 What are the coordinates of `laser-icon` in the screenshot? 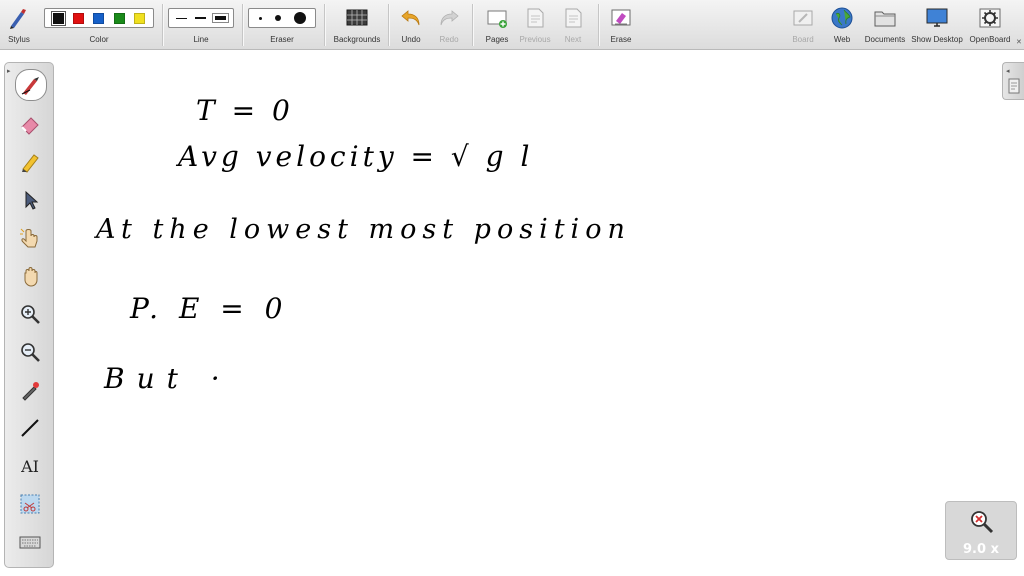 It's located at (30, 391).